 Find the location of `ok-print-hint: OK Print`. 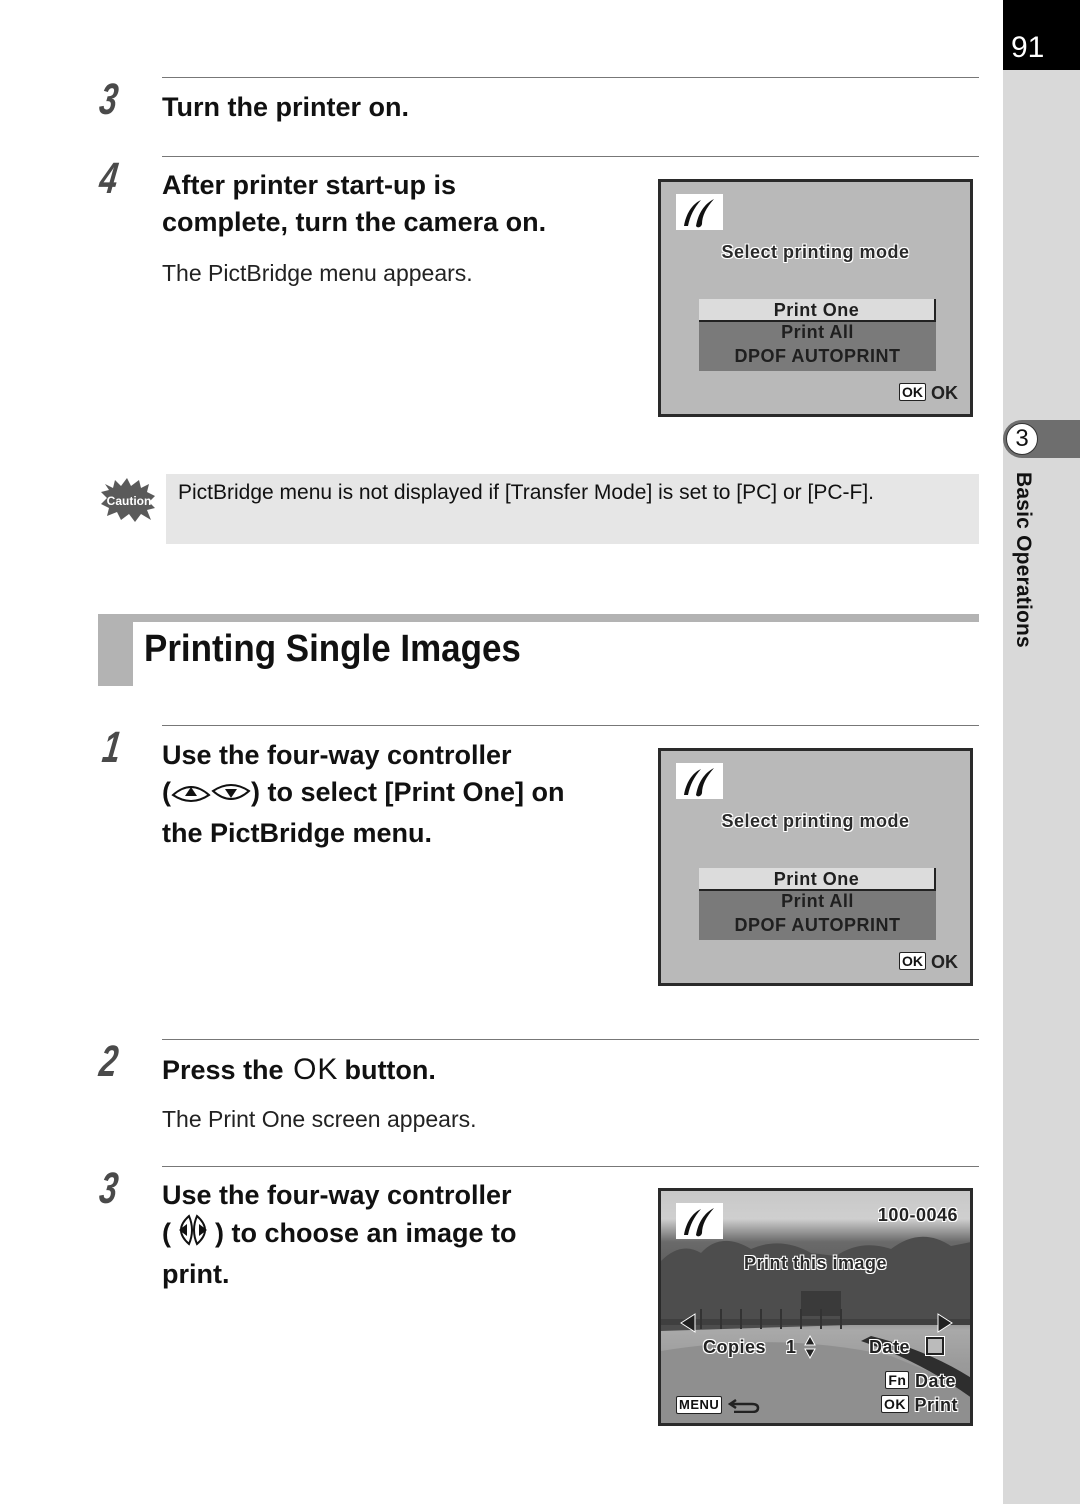

ok-print-hint: OK Print is located at coordinates (919, 1405).